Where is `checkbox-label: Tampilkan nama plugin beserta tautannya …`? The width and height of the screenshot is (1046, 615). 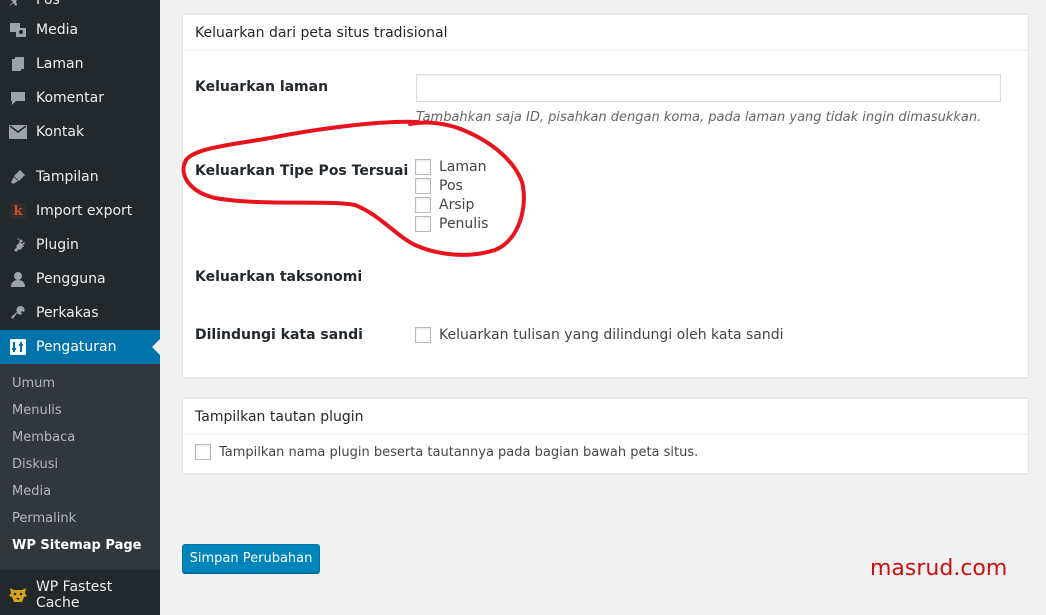
checkbox-label: Tampilkan nama plugin beserta tautannya … is located at coordinates (459, 452).